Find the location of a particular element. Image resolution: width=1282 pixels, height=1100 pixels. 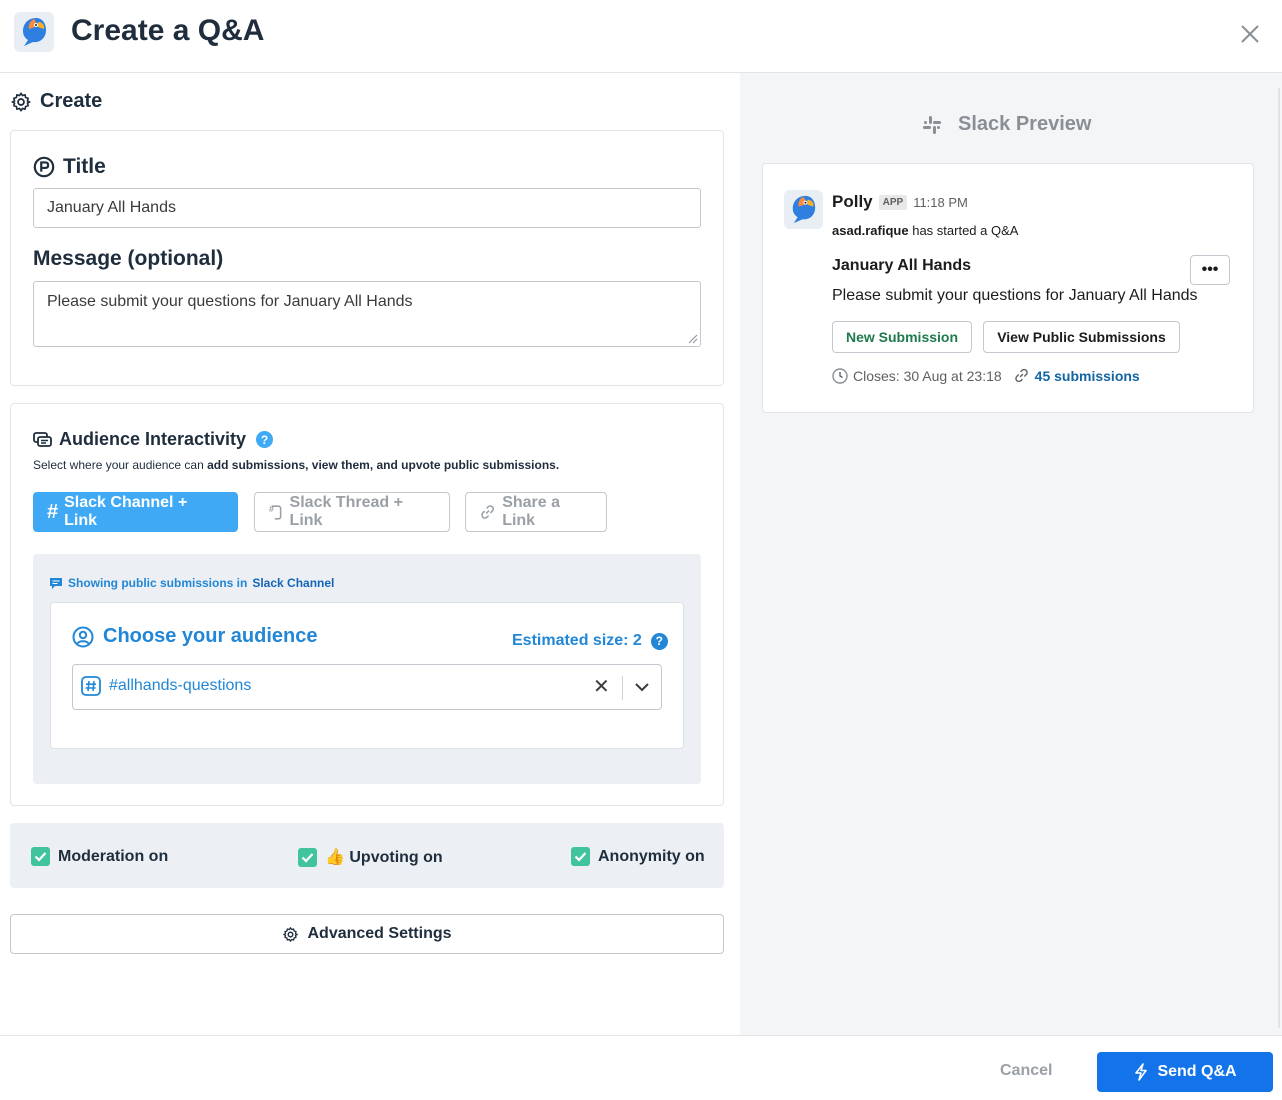

slack-preview-heading: Slack Preview is located at coordinates (1006, 124).